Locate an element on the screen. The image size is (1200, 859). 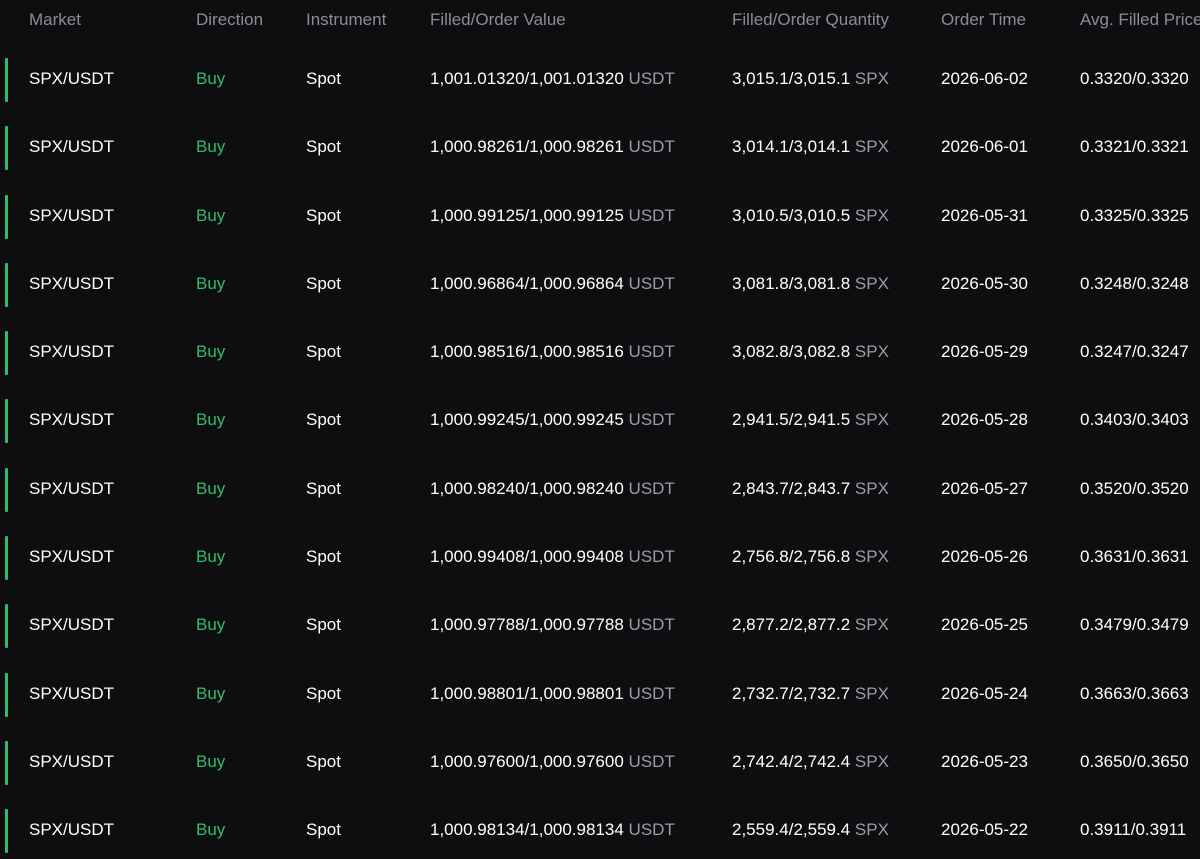
avg-filled-price-cell: 0.3325/0.3325 is located at coordinates (1134, 215).